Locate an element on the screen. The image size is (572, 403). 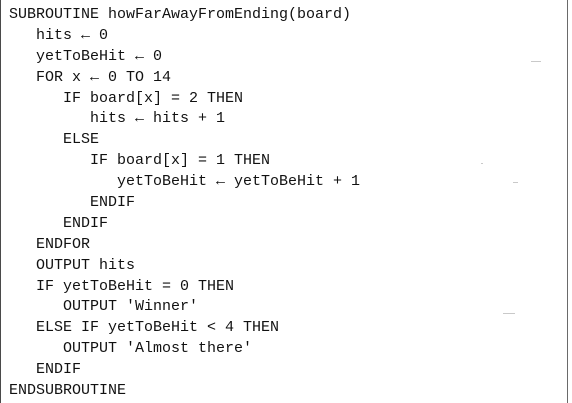
code-line-final-endif: ENDIF is located at coordinates (45, 370).